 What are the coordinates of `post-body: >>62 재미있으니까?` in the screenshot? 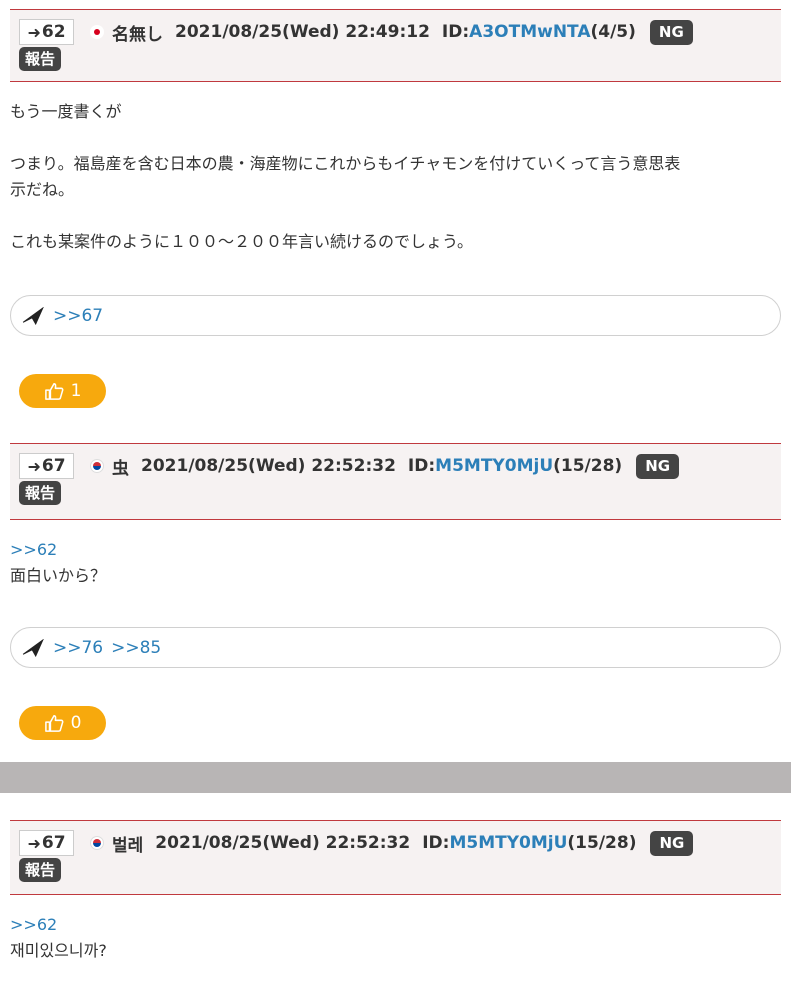 It's located at (392, 938).